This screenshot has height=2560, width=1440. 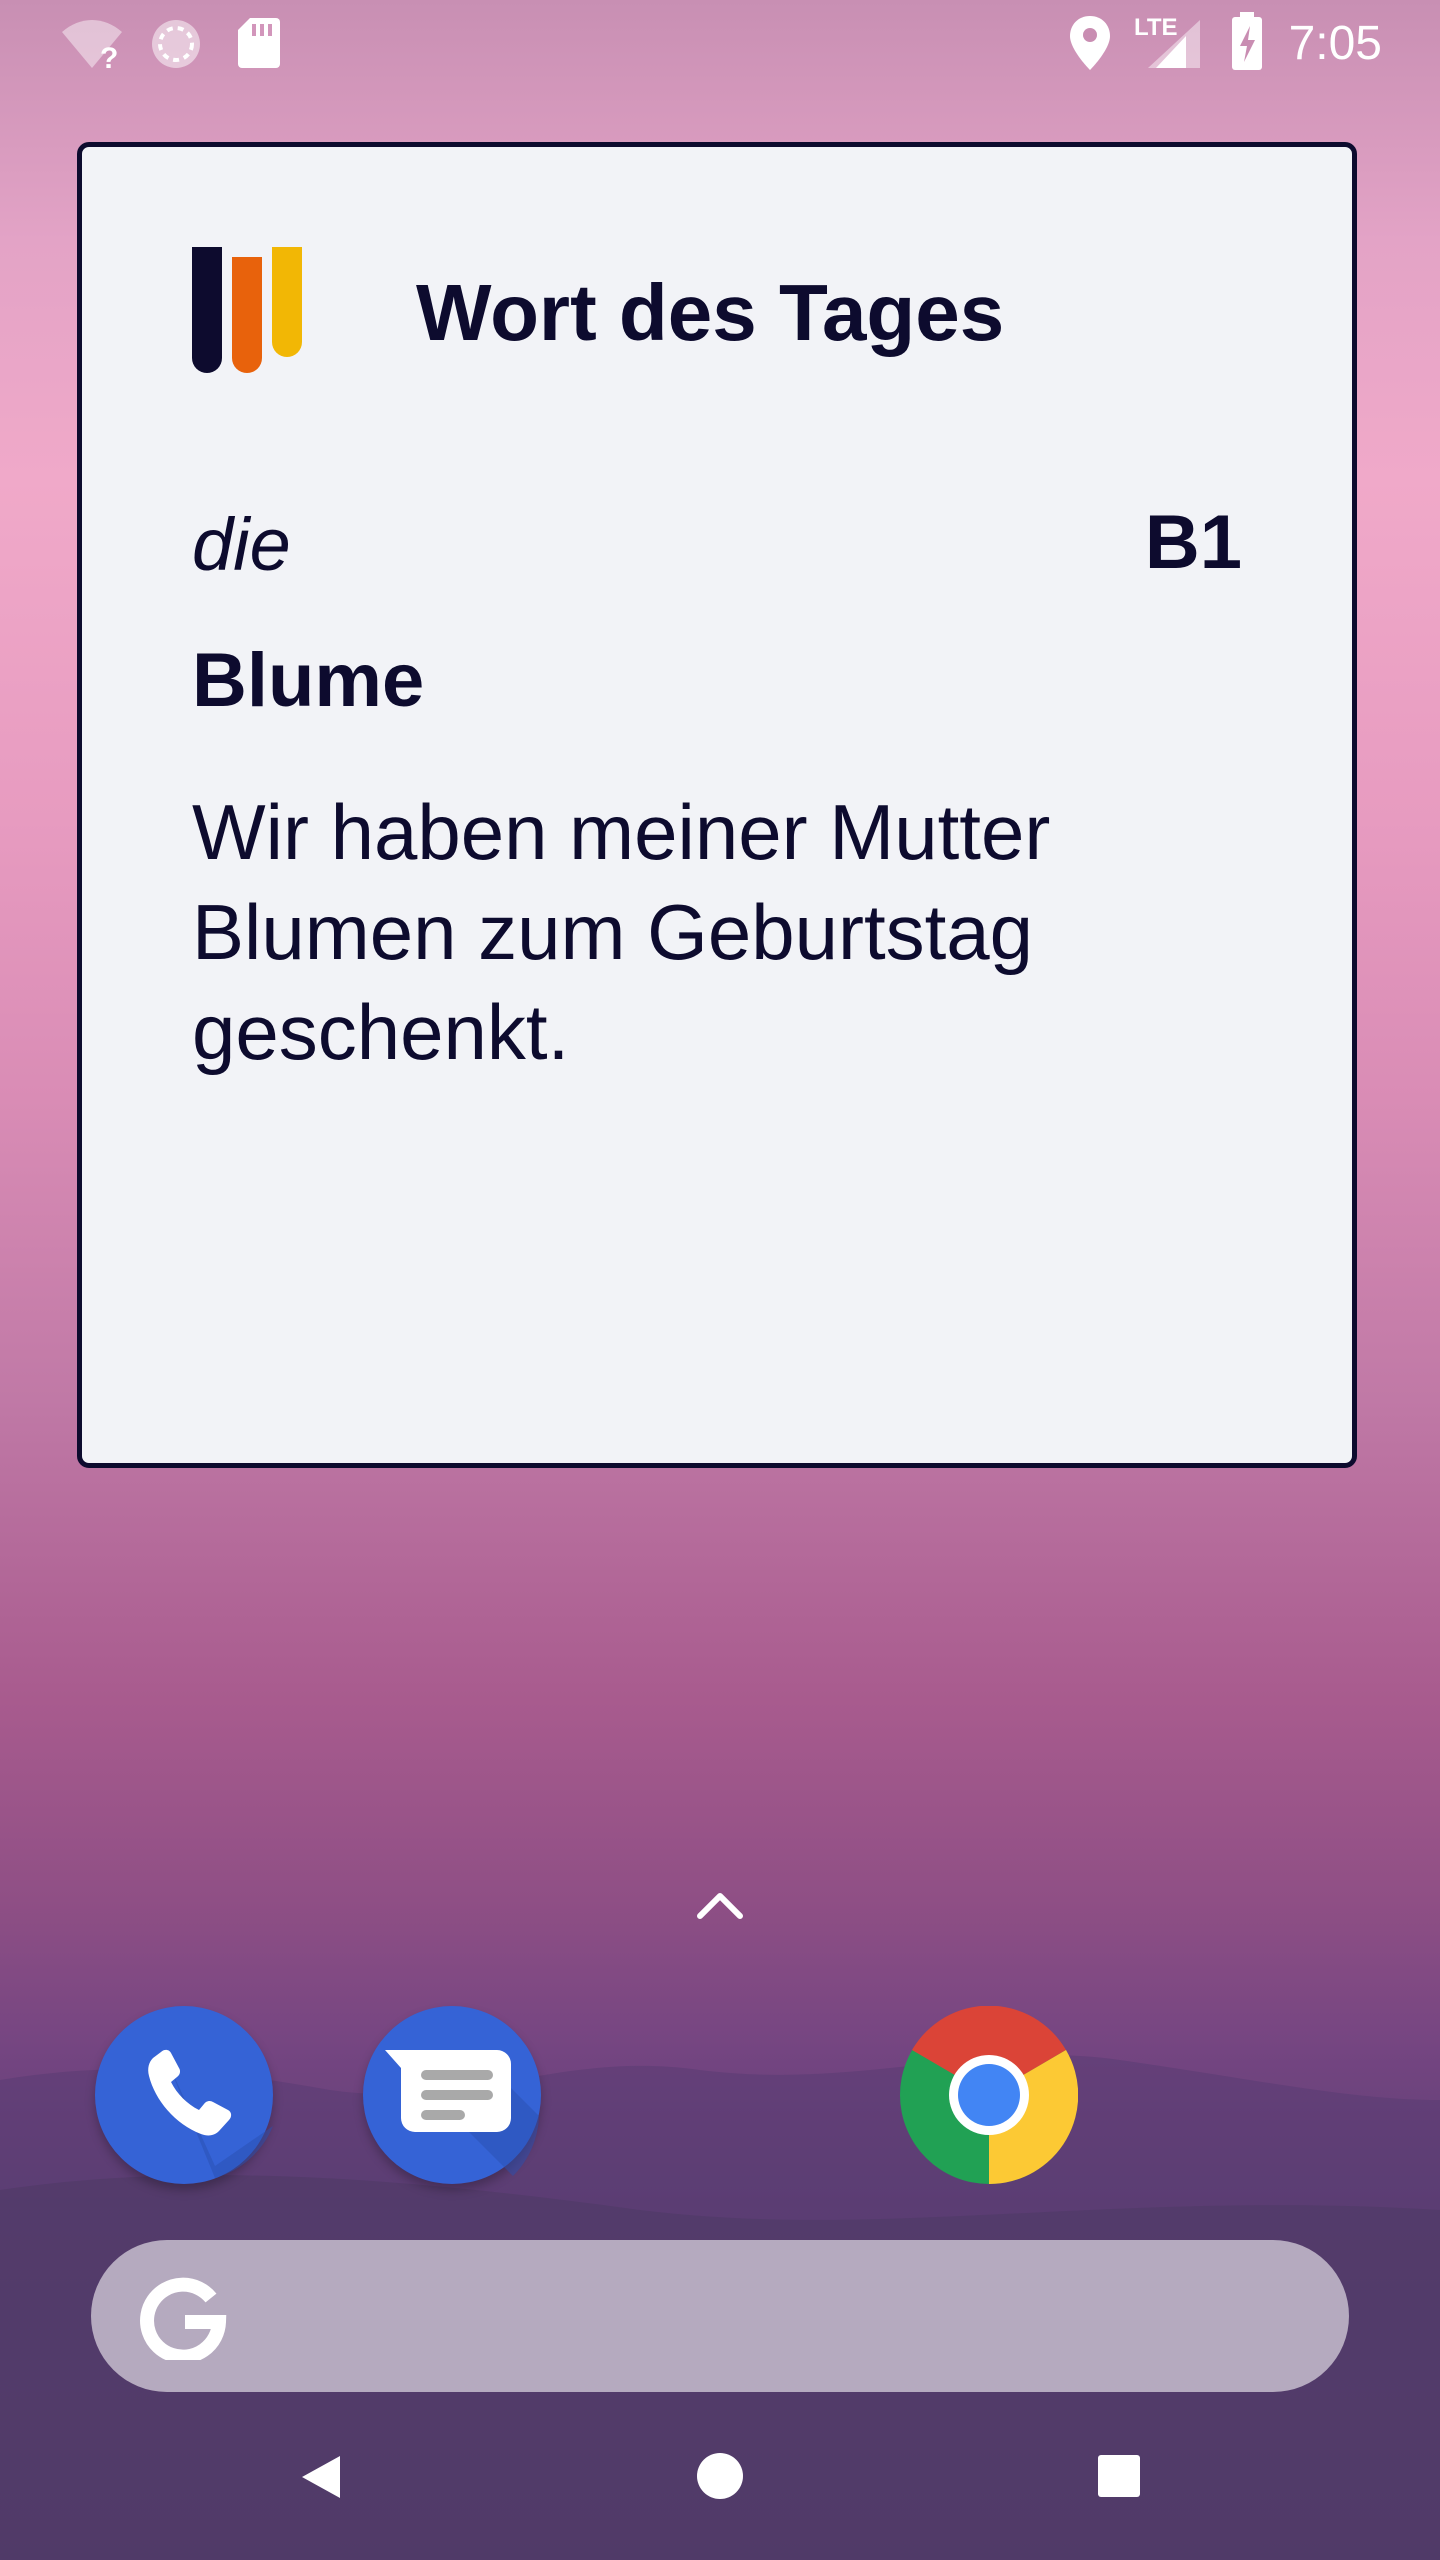 What do you see at coordinates (321, 2477) in the screenshot?
I see `back-button` at bounding box center [321, 2477].